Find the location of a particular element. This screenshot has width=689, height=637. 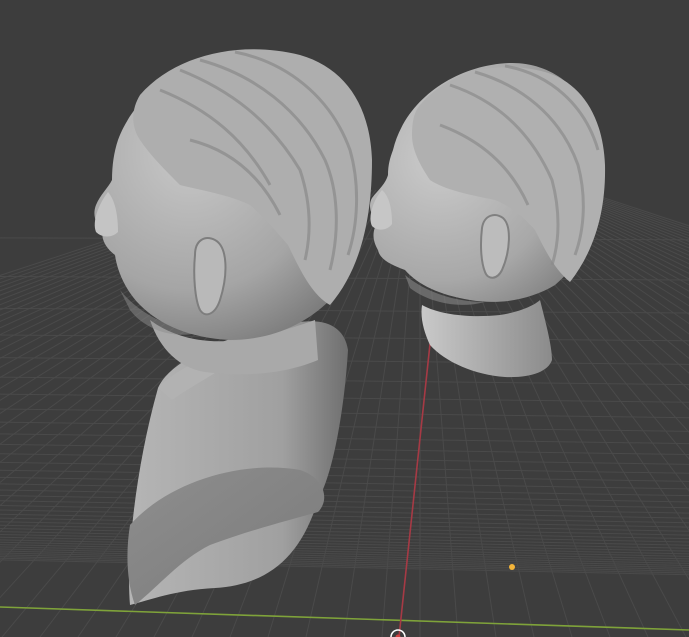

y-axis-line is located at coordinates (415, 480).